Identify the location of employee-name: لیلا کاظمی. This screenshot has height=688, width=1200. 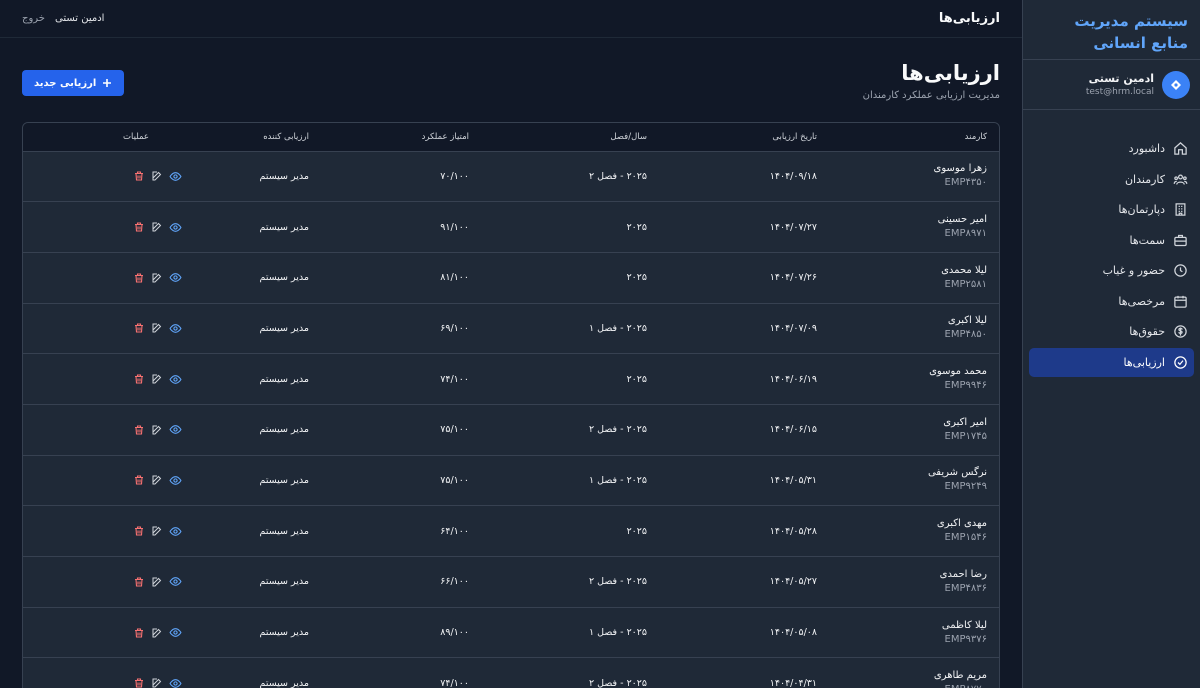
(914, 626).